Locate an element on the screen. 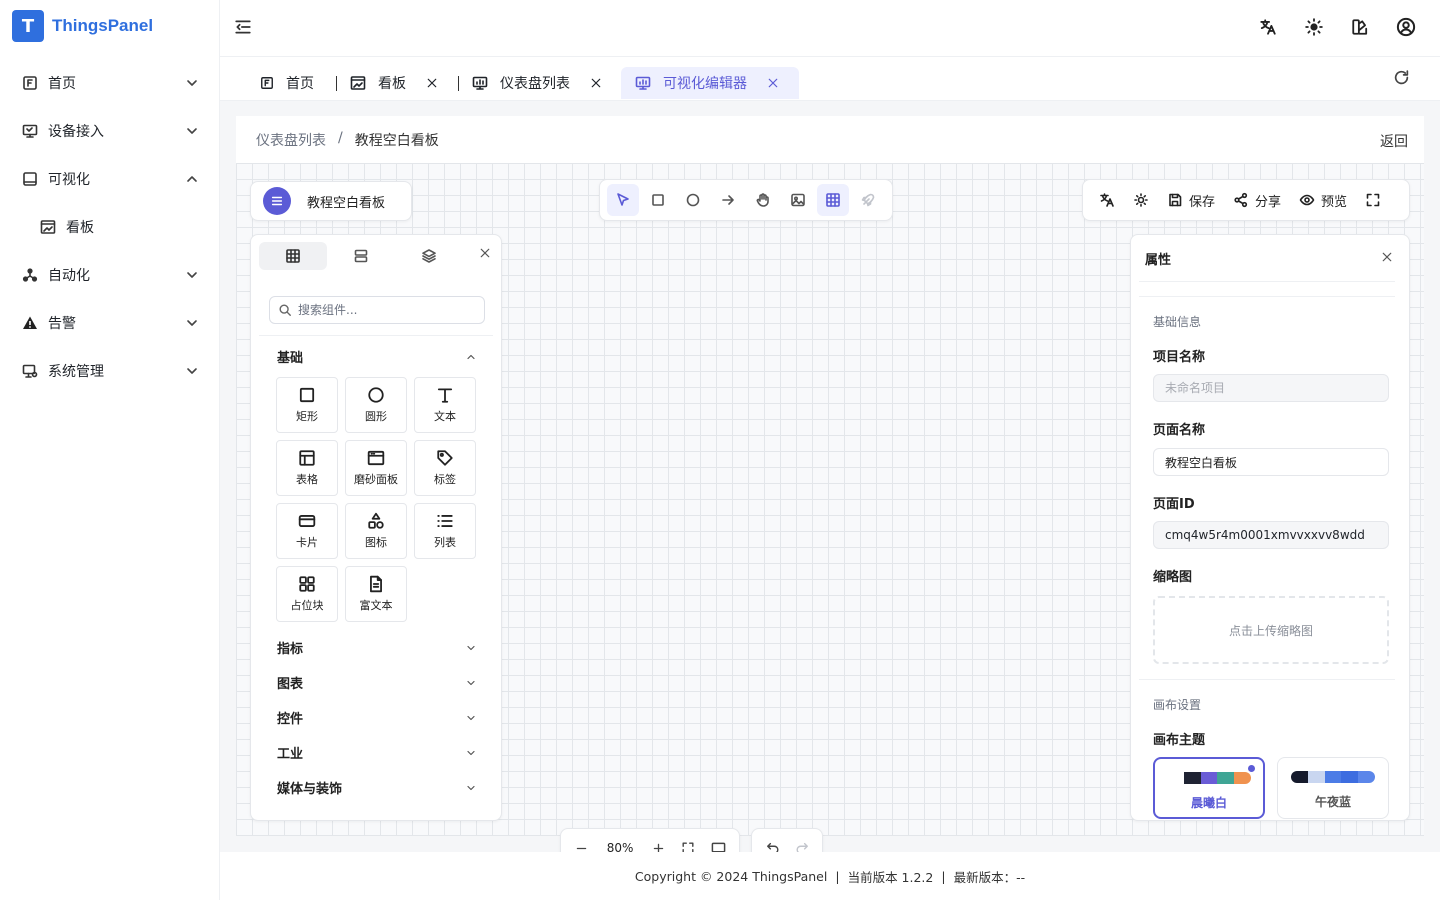 The width and height of the screenshot is (1440, 900). page-name-label: 页面名称 is located at coordinates (1179, 430).